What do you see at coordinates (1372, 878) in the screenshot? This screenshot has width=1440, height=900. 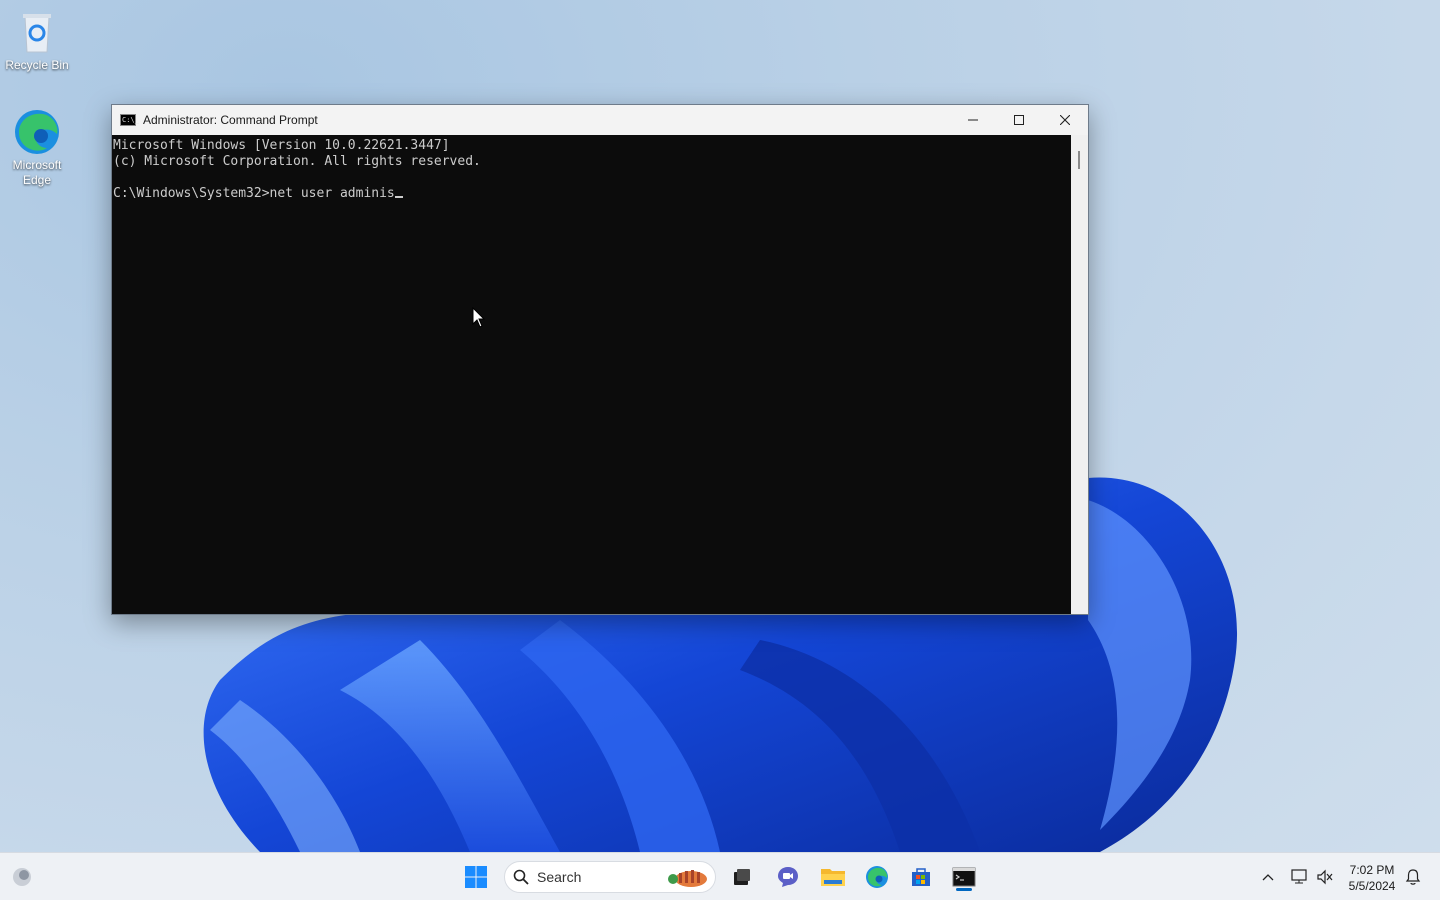 I see `taskbar-clock: 7:02 PM 5/5/2024` at bounding box center [1372, 878].